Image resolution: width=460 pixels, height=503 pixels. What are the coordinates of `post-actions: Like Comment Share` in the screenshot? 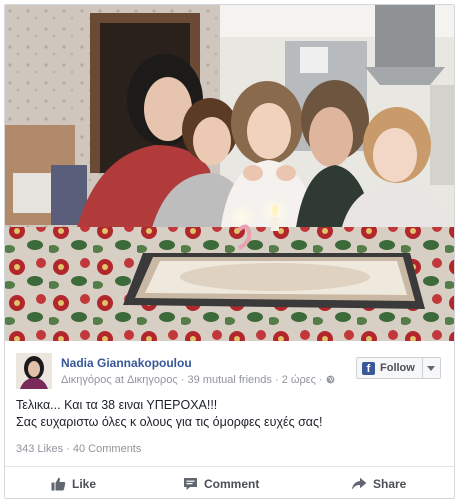 It's located at (229, 482).